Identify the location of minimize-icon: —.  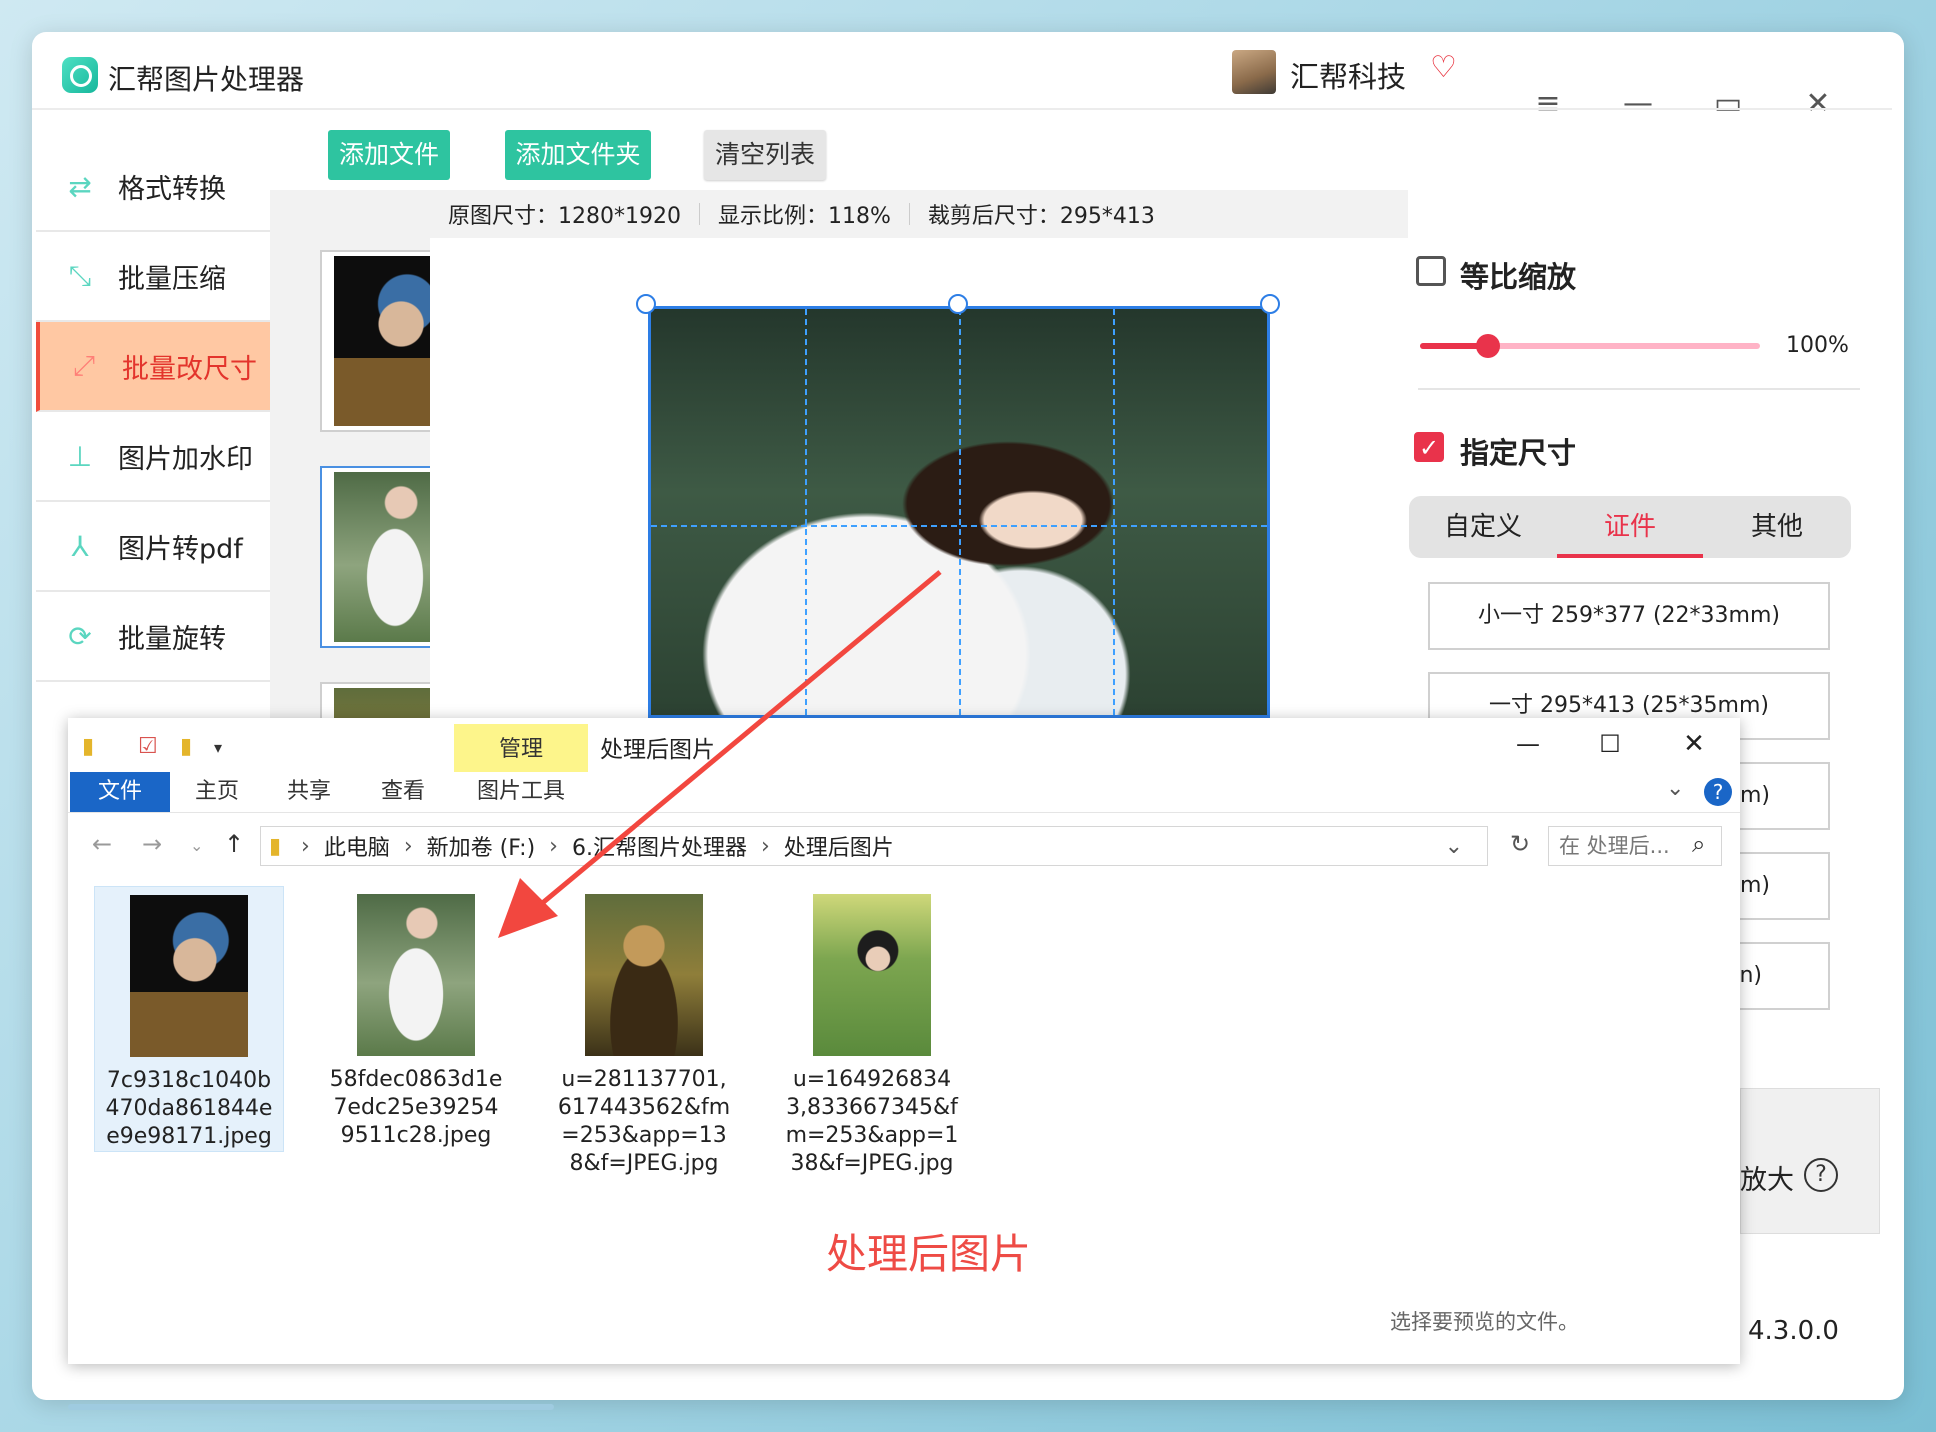
(1638, 104).